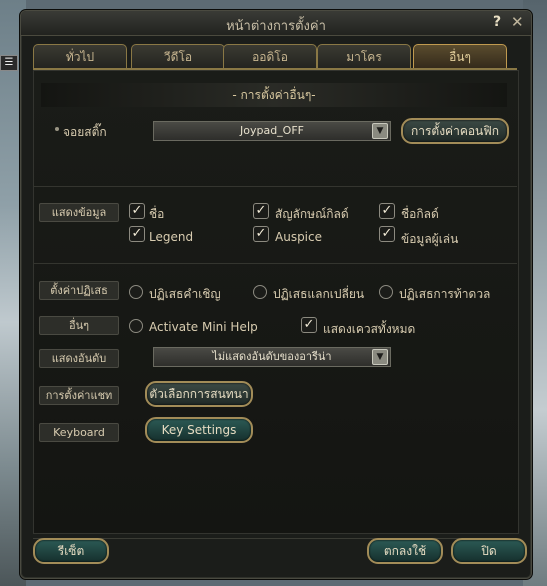 The width and height of the screenshot is (547, 586). I want to click on window-title: หน้าต่างการตั้งค่า, so click(276, 26).